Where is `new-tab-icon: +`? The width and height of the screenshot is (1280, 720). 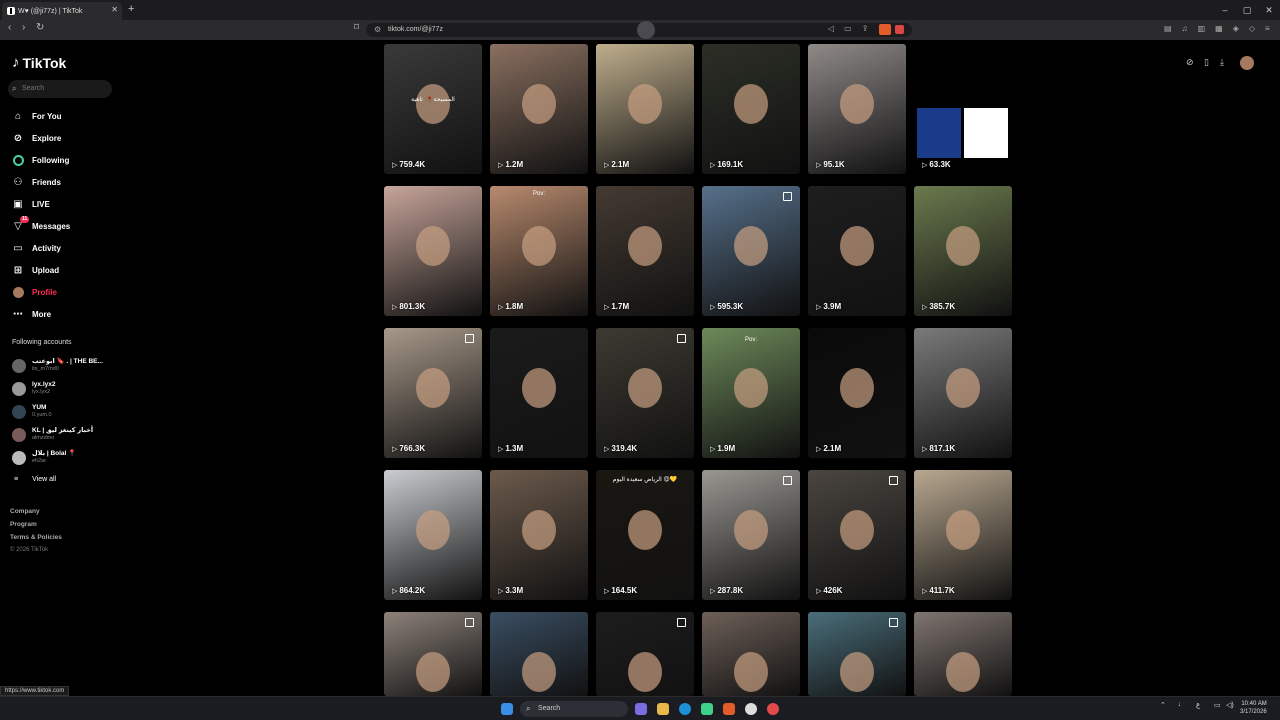 new-tab-icon: + is located at coordinates (131, 9).